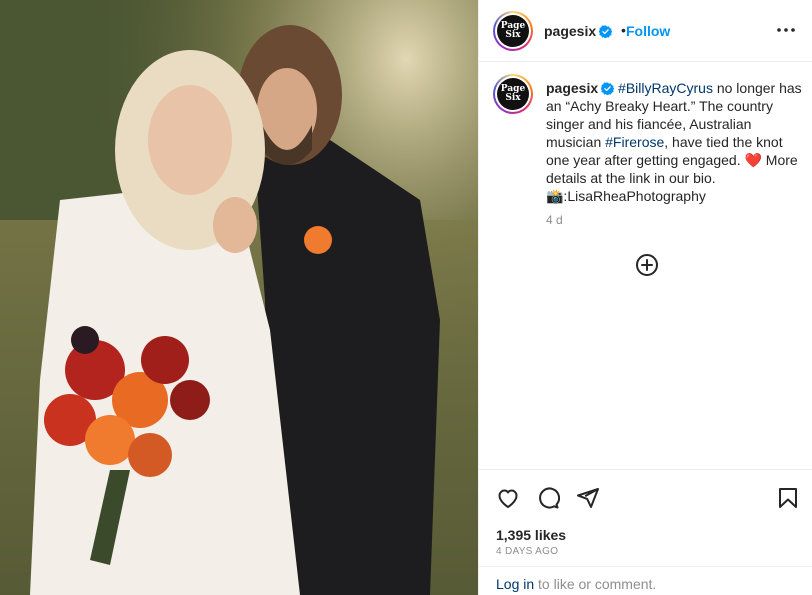 The width and height of the screenshot is (812, 595). I want to click on hashtag-billyraycyrus: #BillyRayCyrus, so click(665, 88).